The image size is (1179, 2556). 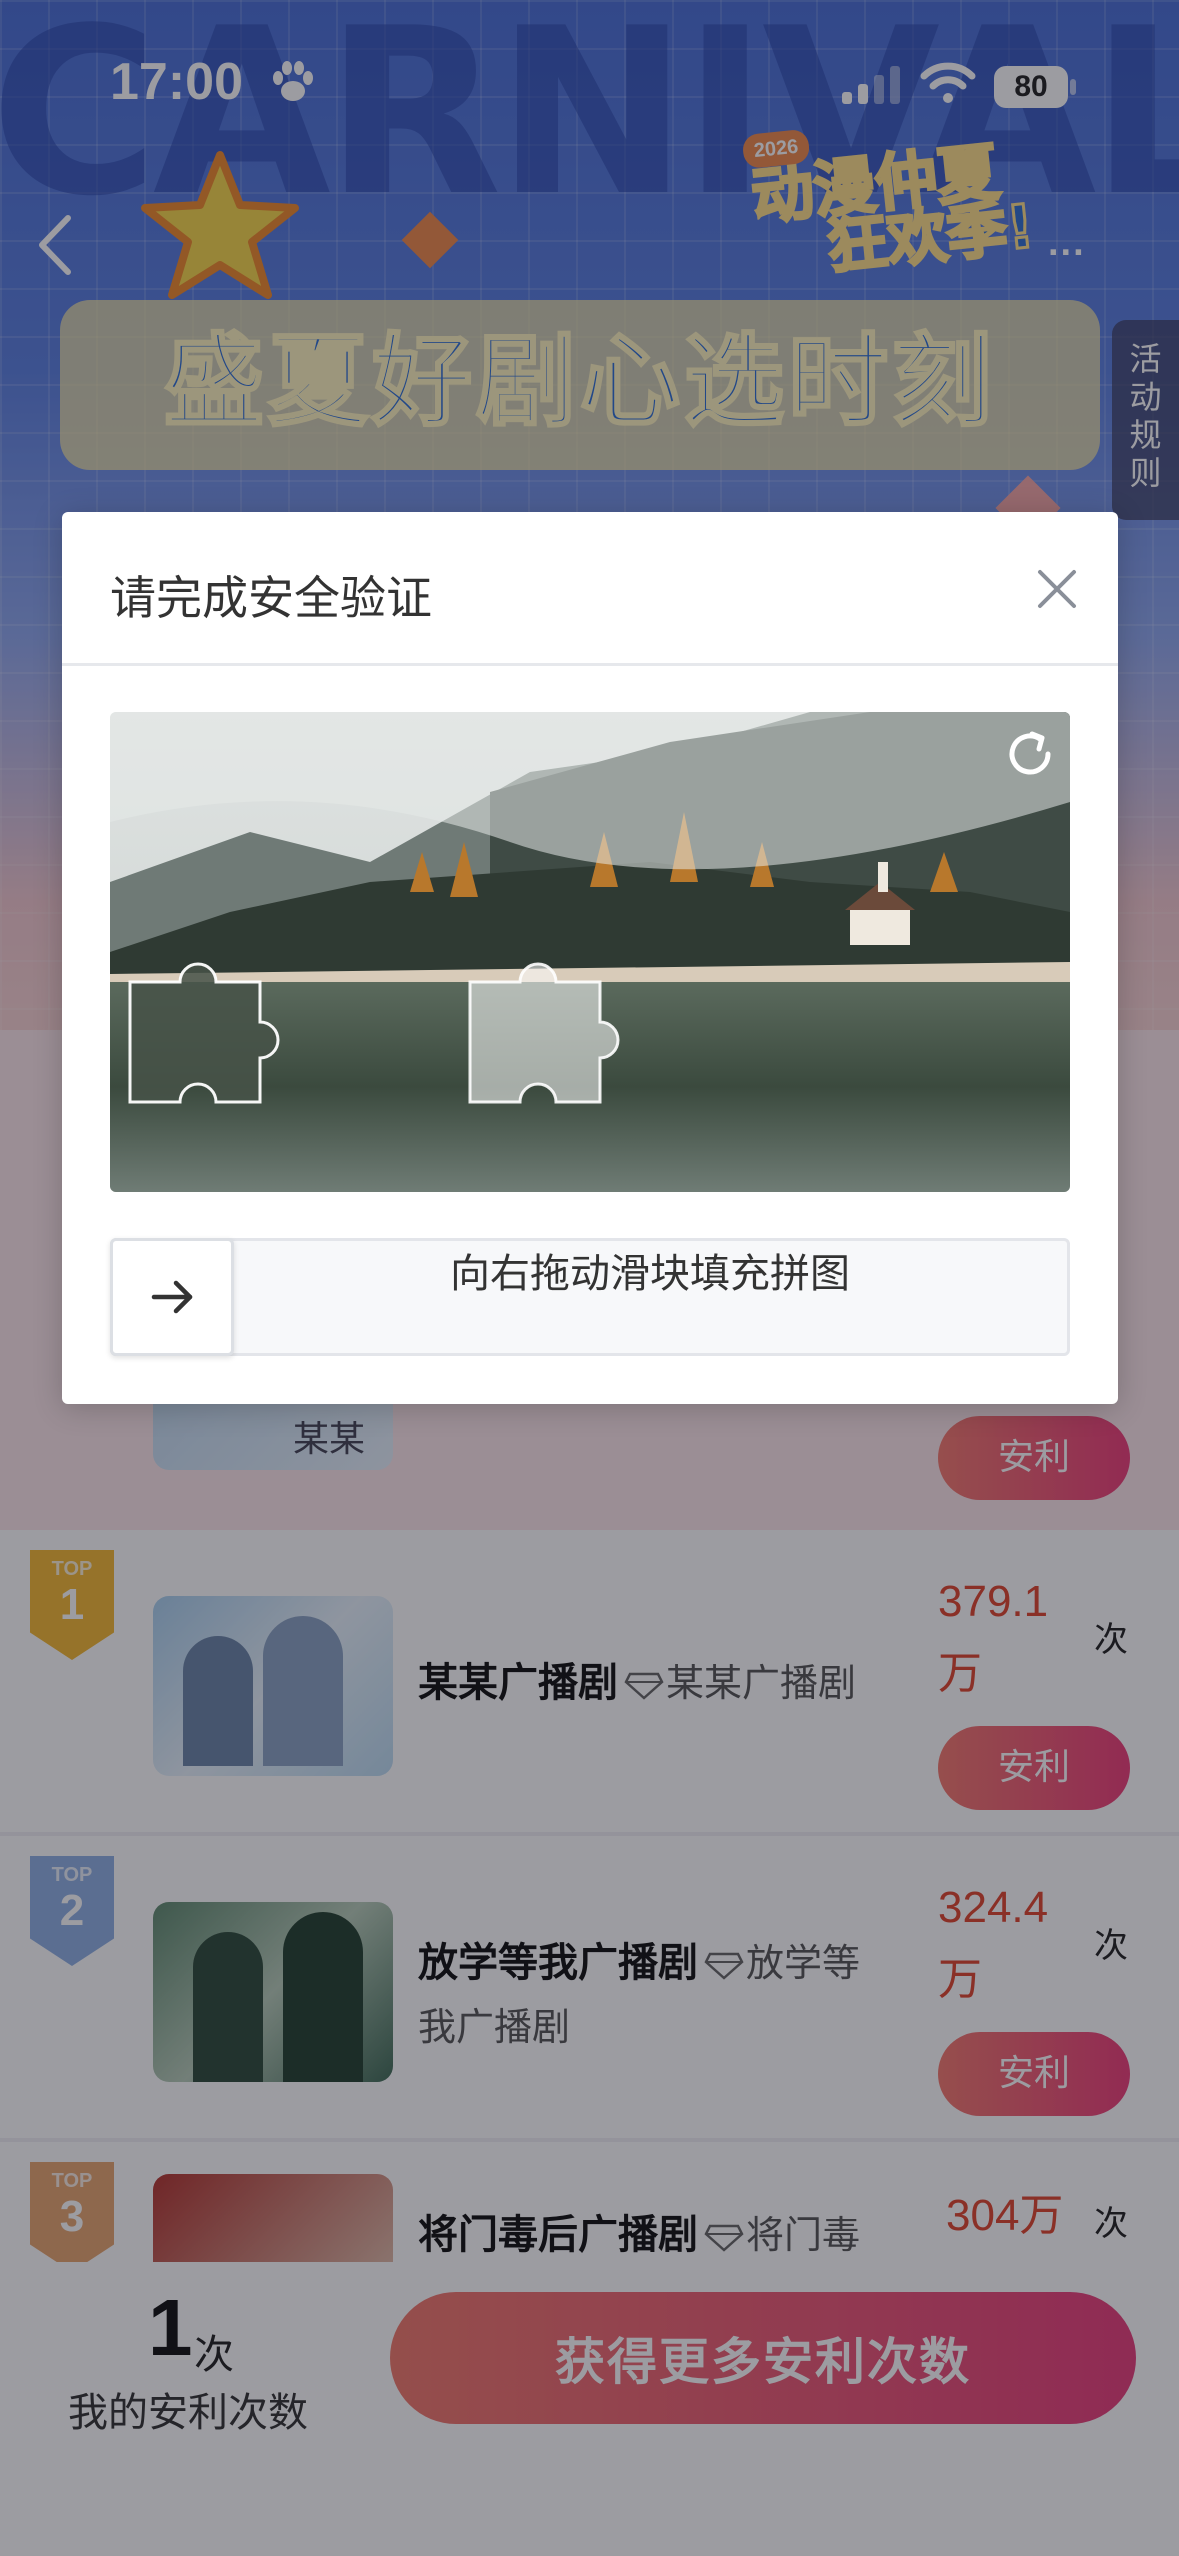 I want to click on captcha-slider-handle, so click(x=172, y=1297).